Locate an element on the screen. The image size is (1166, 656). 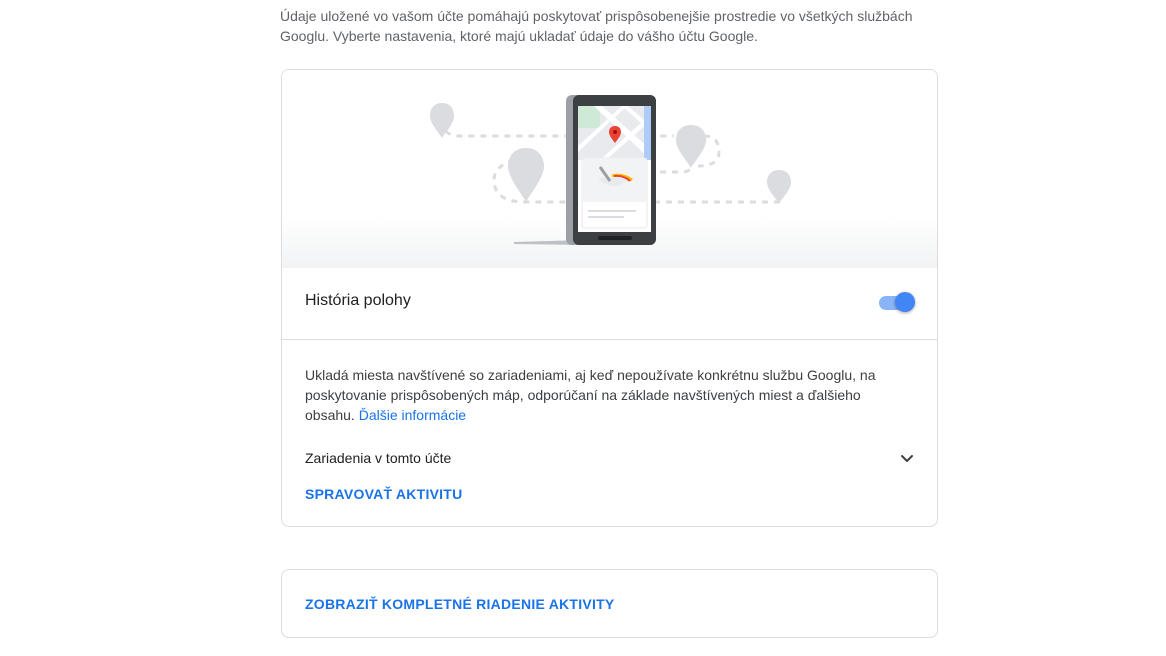
activity-controls-card: ZOBRAZIŤ KOMPLETNÉ RIADENIE AKTIVITY is located at coordinates (609, 603).